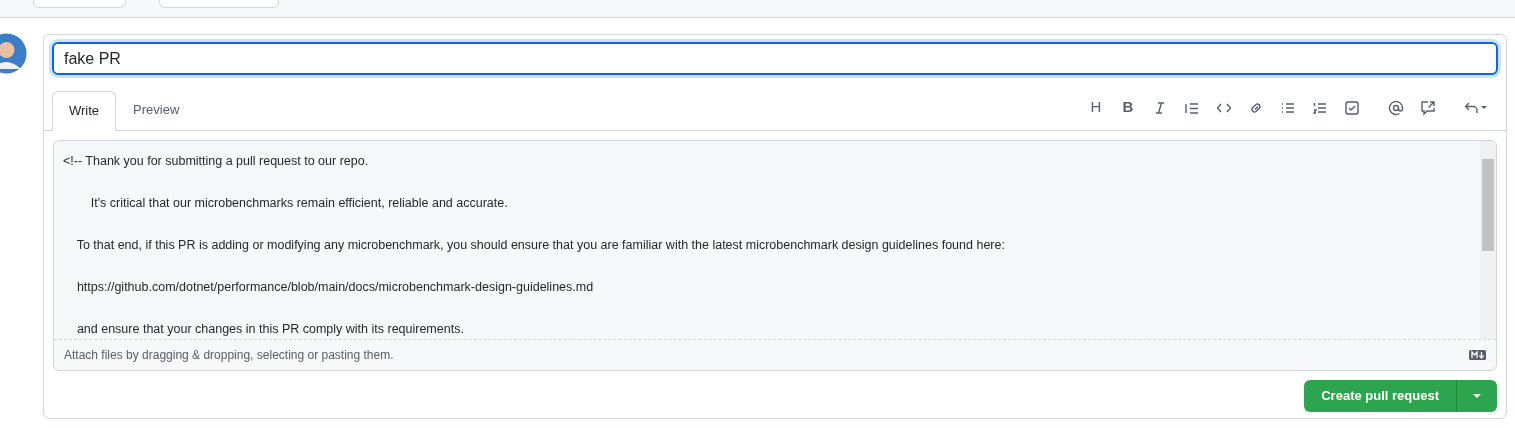 The width and height of the screenshot is (1515, 428). What do you see at coordinates (156, 110) in the screenshot?
I see `editor-tab: Preview` at bounding box center [156, 110].